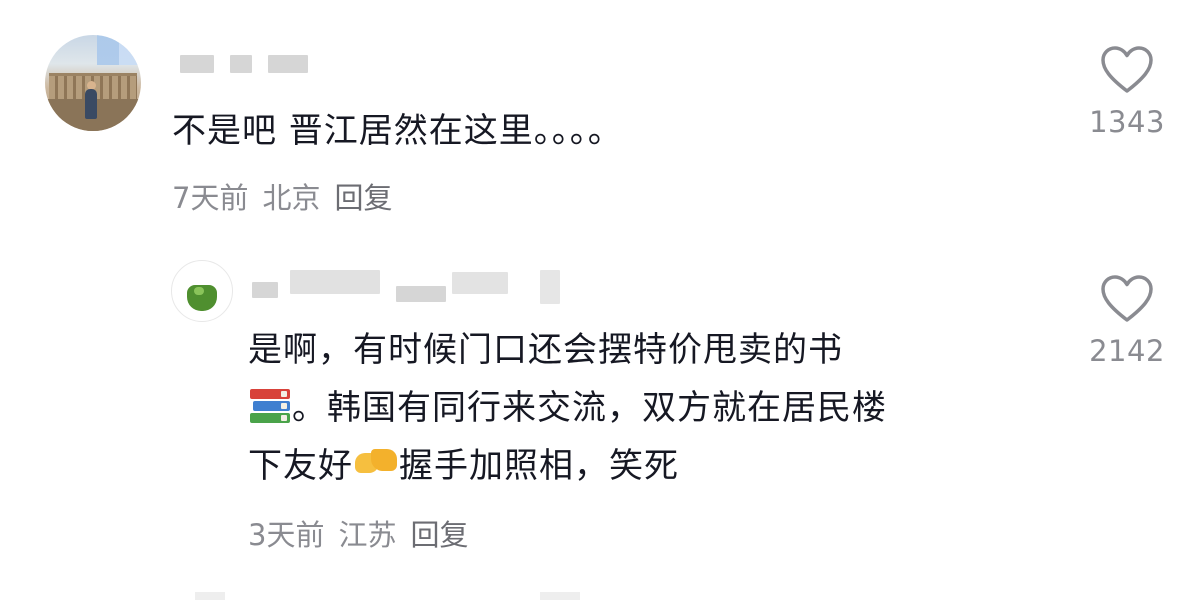  I want to click on book-red, so click(270, 394).